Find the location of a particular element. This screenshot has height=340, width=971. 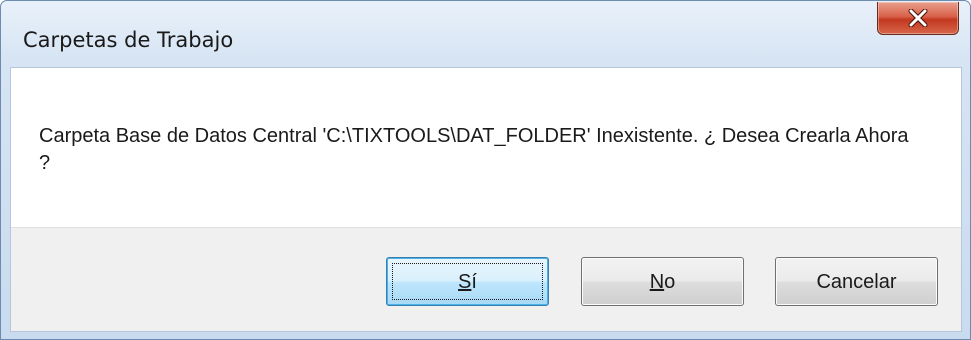

cancel-button: Cancelar is located at coordinates (856, 281).